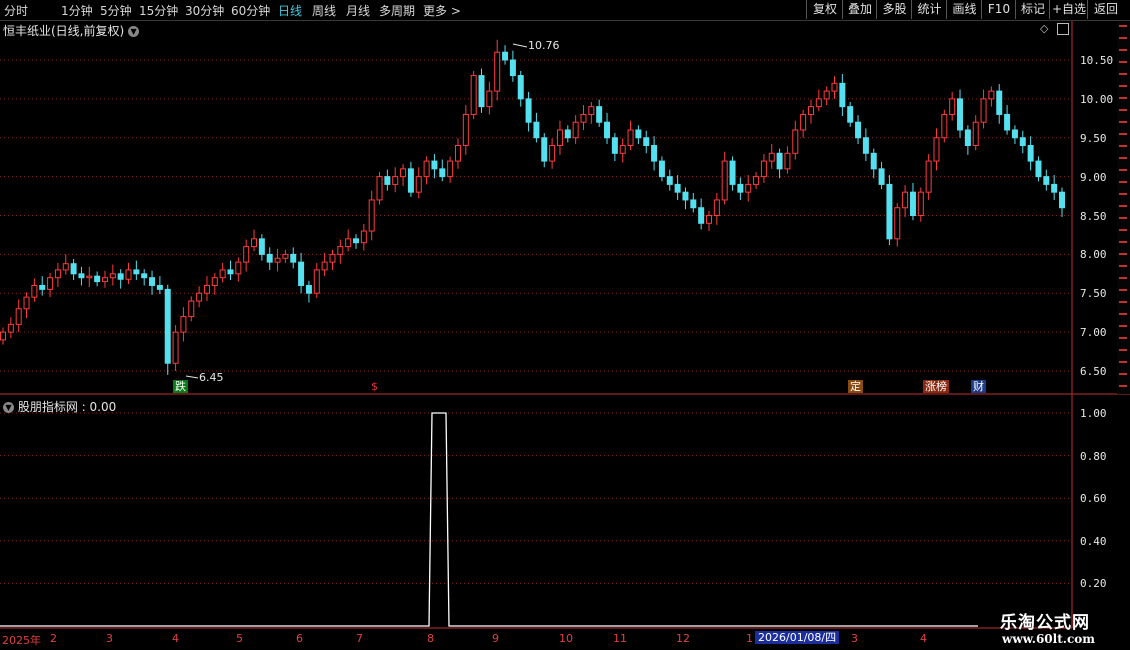 The image size is (1130, 650). Describe the element at coordinates (683, 638) in the screenshot. I see `time-label: 12` at that location.